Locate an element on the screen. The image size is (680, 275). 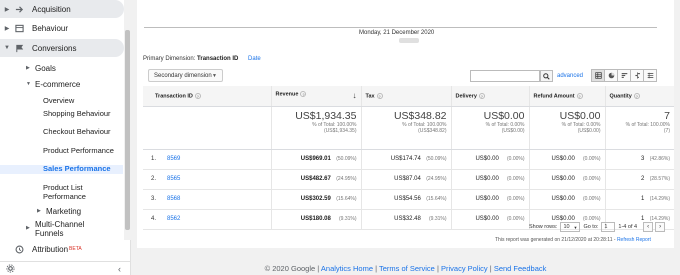
performance-view-button is located at coordinates (624, 75).